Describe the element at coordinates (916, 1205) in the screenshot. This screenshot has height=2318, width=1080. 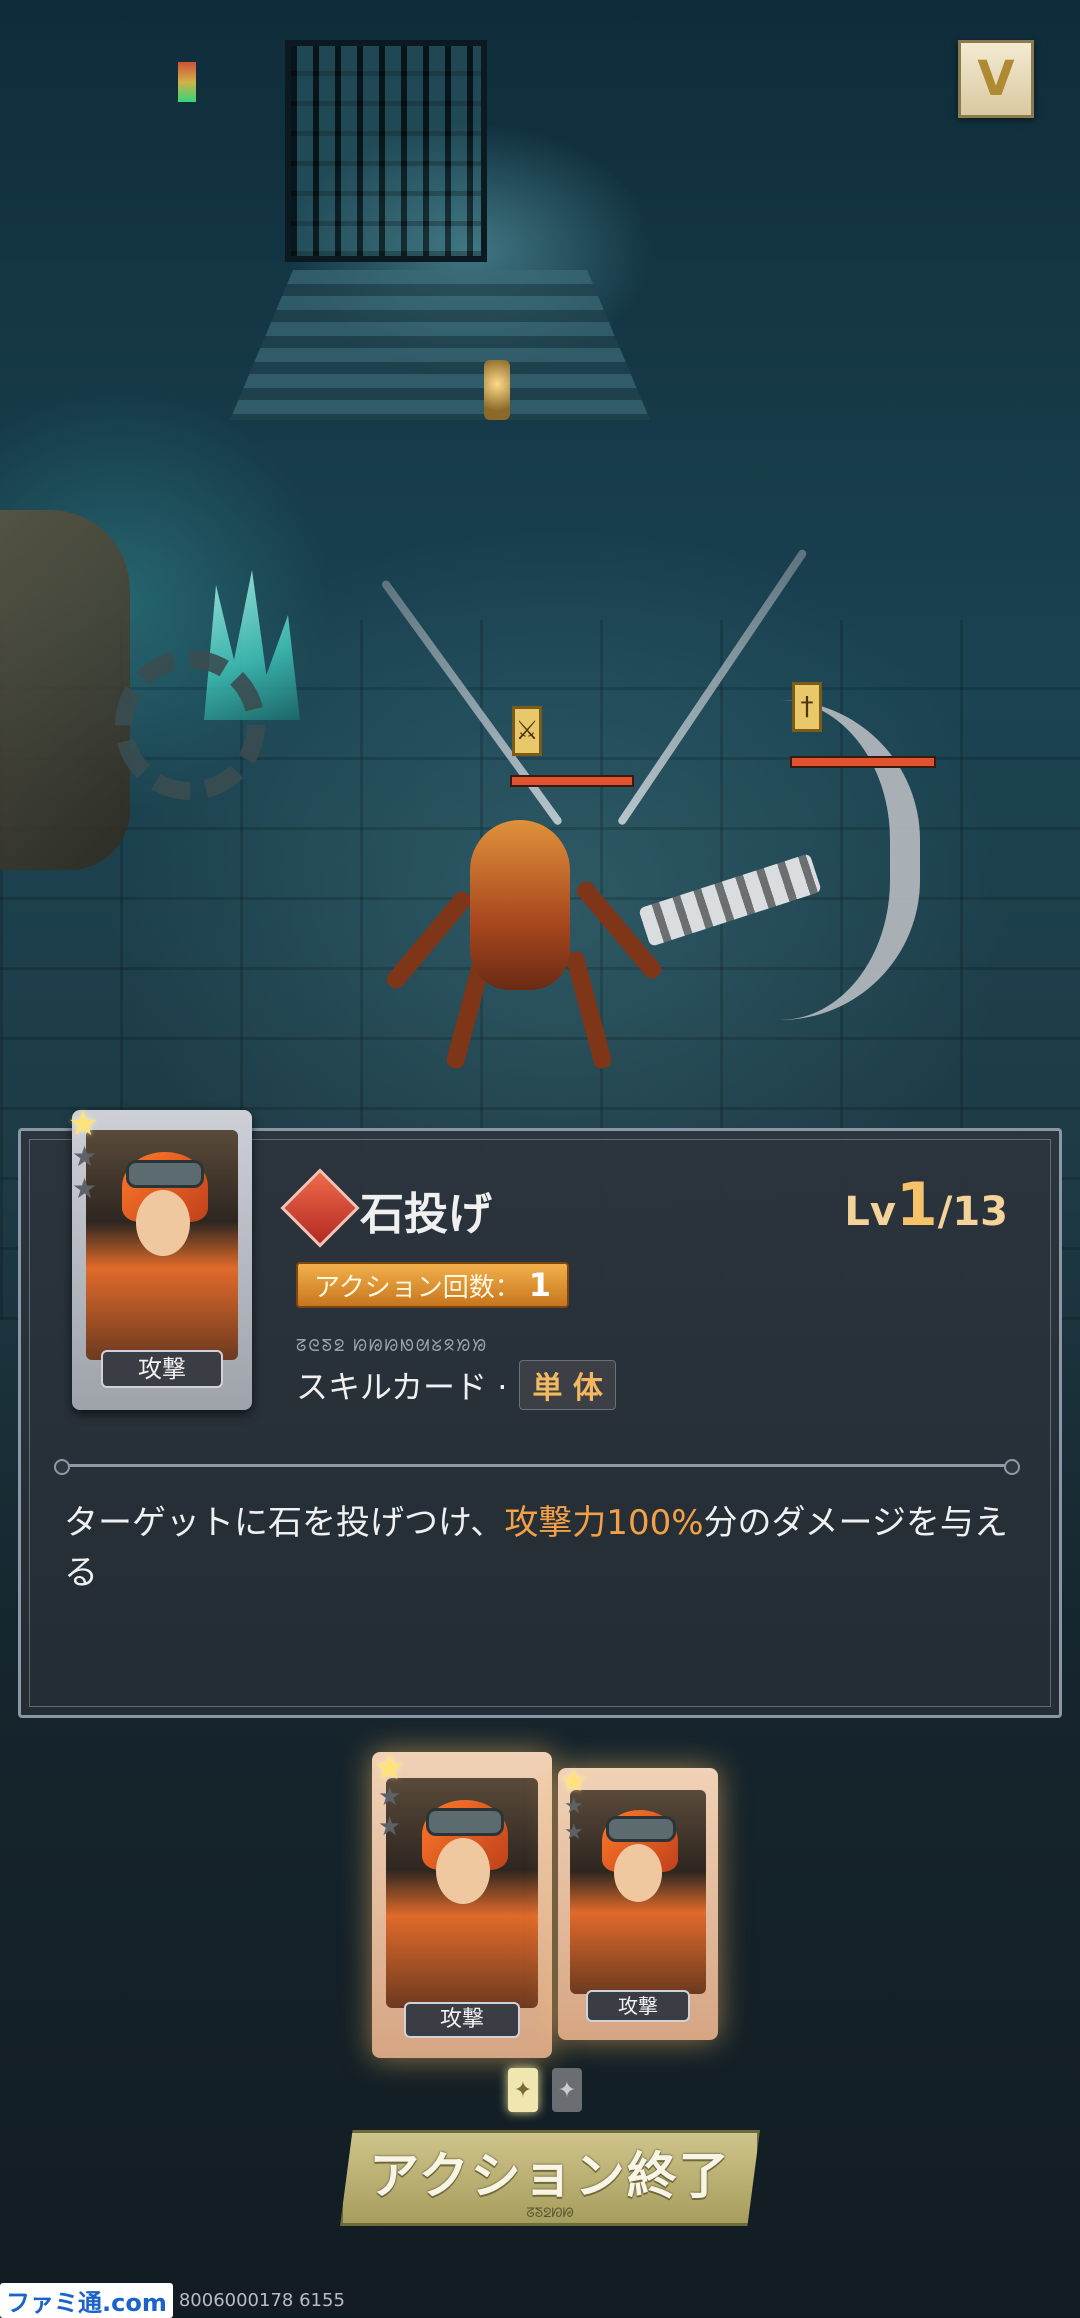
I see `level-current: 1` at that location.